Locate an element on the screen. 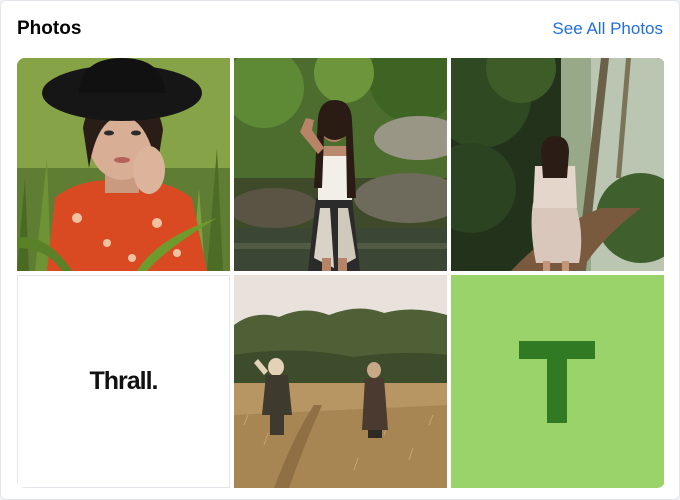  letter-t-glyph-icon is located at coordinates (557, 382).